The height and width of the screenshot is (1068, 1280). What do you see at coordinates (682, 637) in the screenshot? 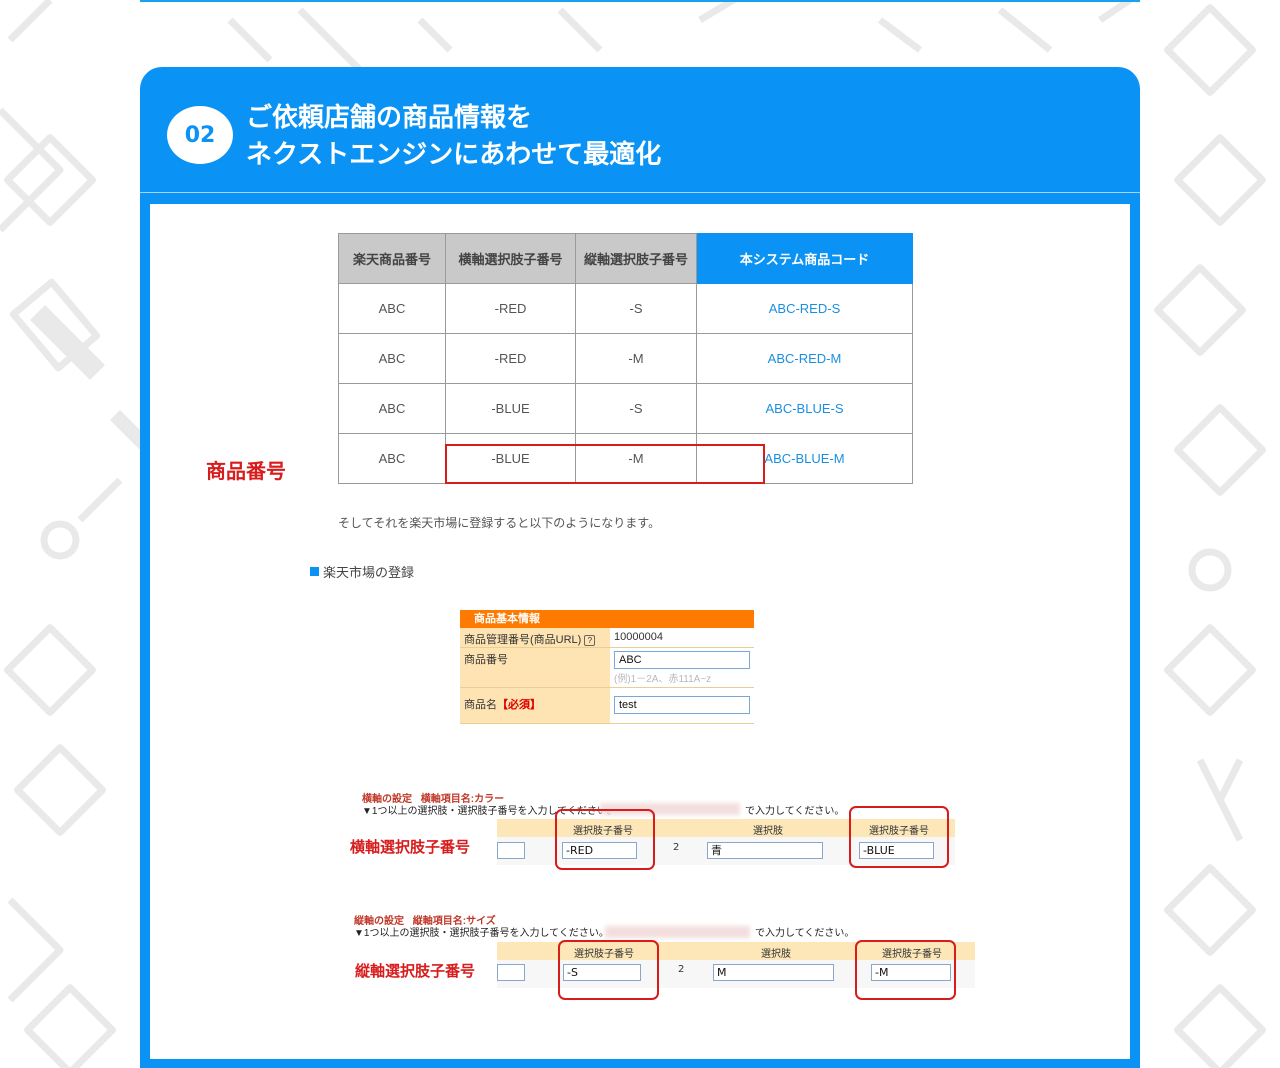
I see `management-number-value: 10000004` at bounding box center [682, 637].